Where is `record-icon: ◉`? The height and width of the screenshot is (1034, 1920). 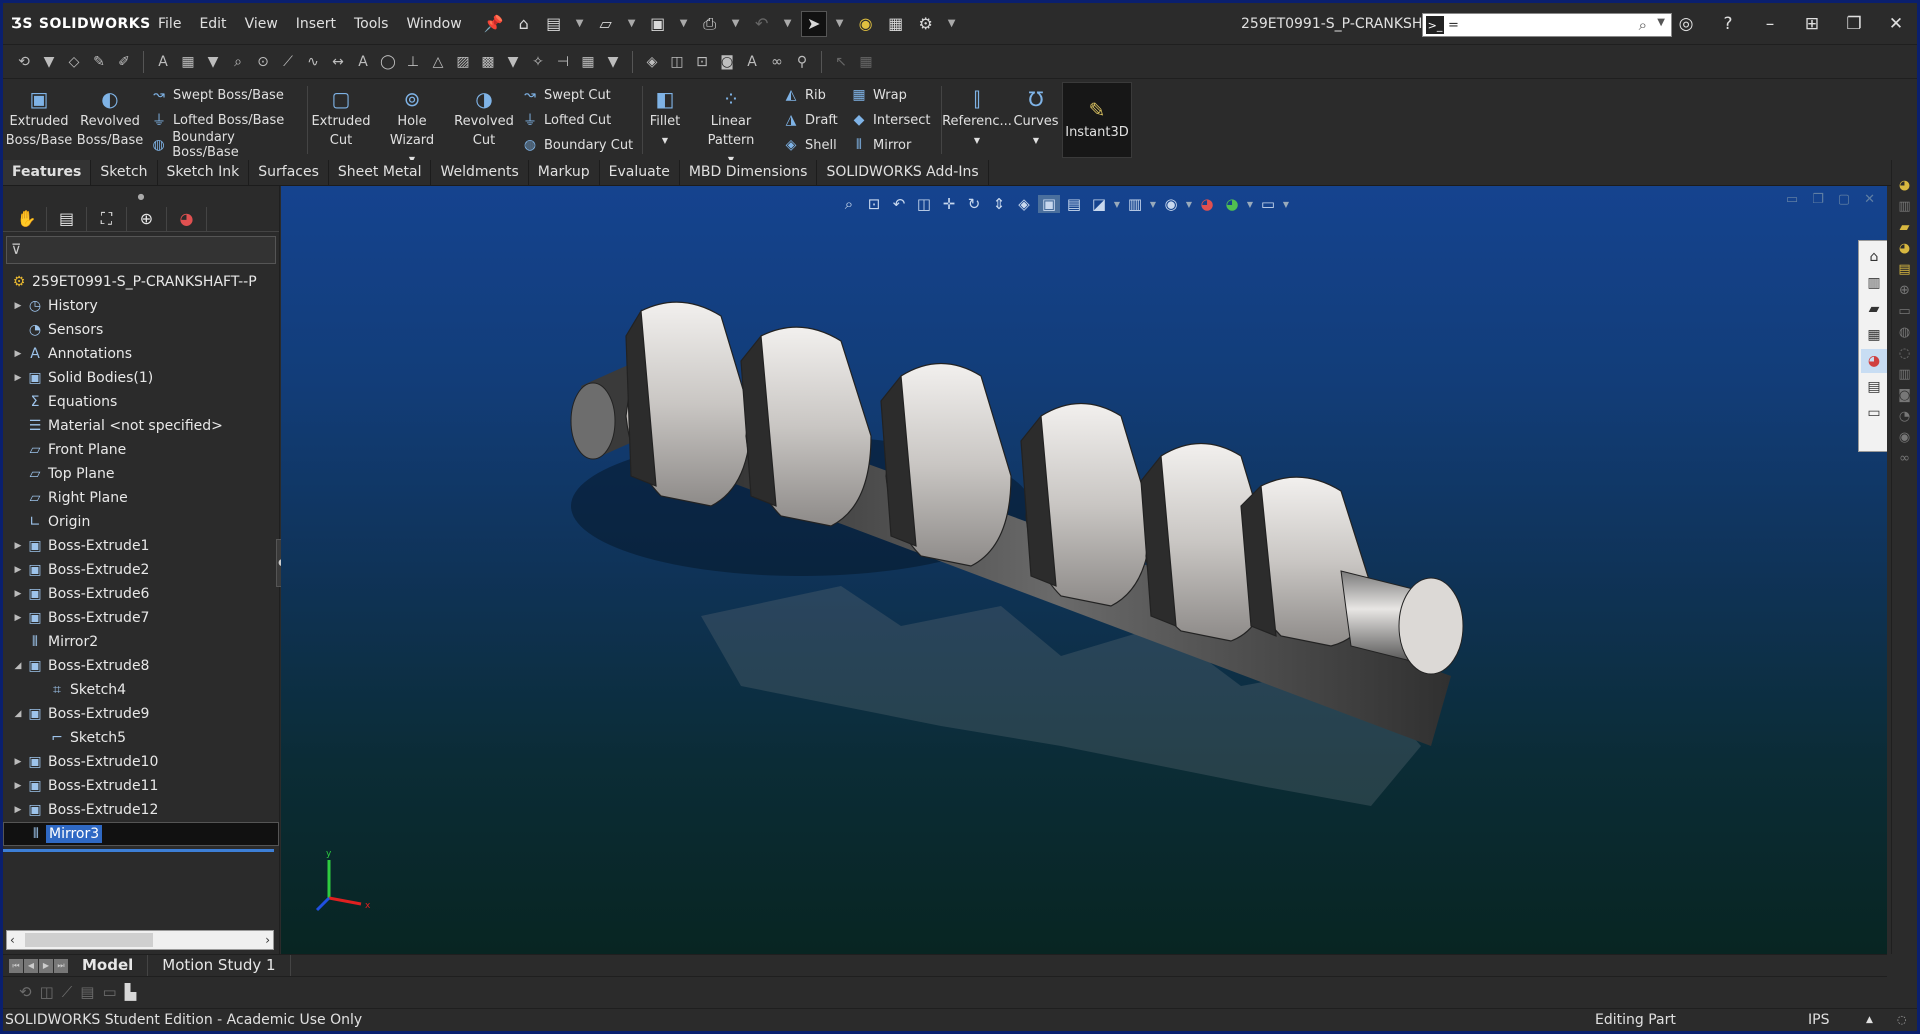 record-icon: ◉ is located at coordinates (1904, 437).